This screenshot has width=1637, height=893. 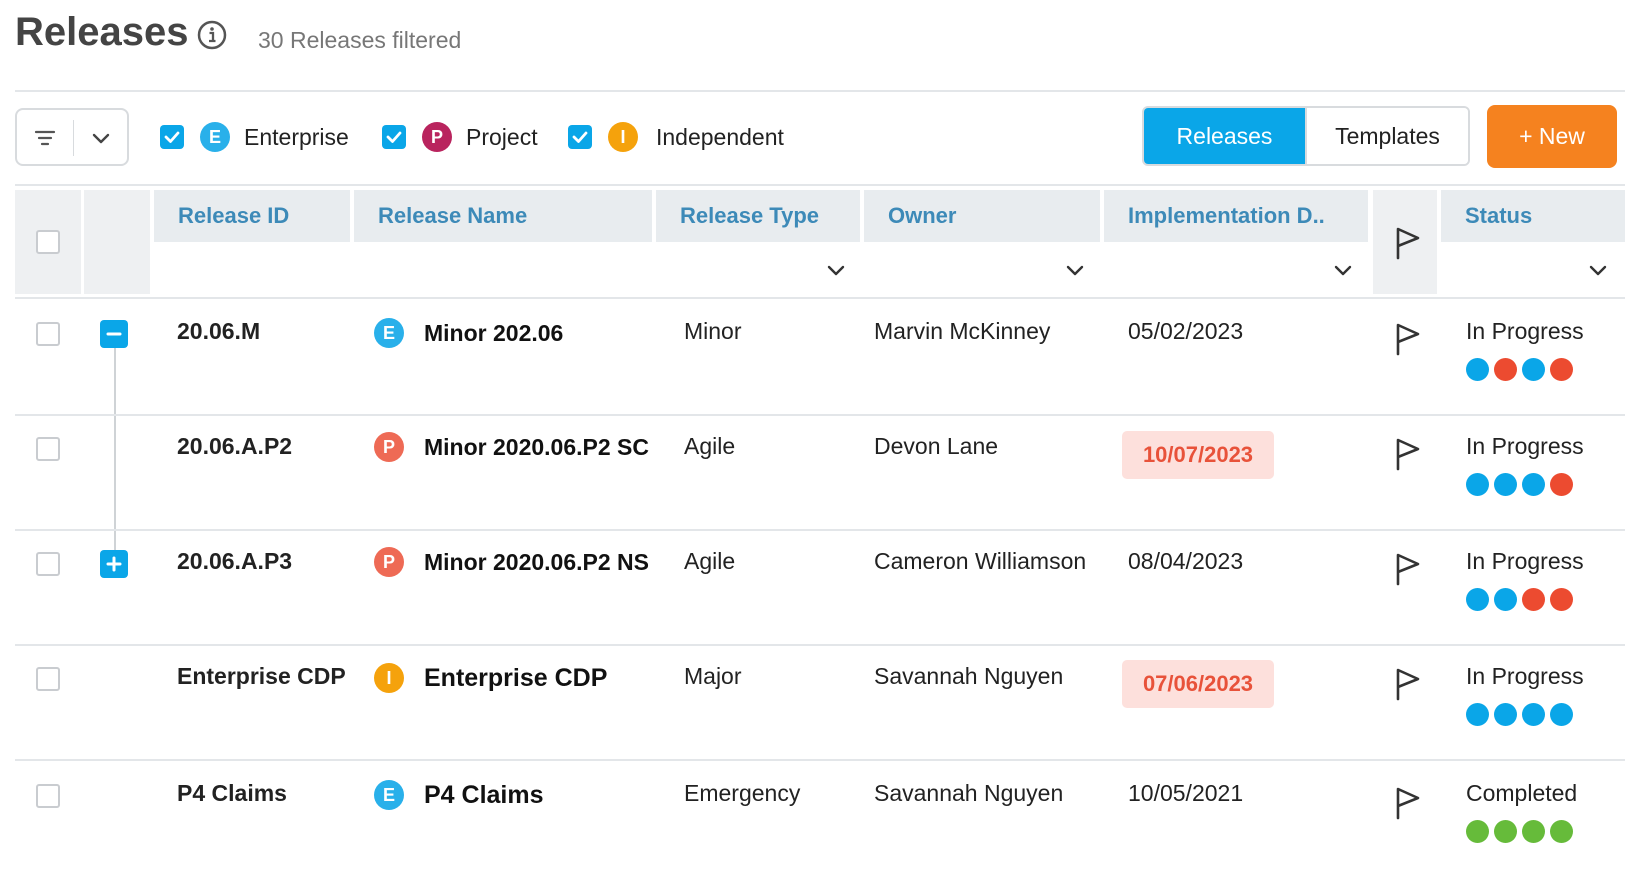 I want to click on view-toggle: Releases Templates, so click(x=1306, y=136).